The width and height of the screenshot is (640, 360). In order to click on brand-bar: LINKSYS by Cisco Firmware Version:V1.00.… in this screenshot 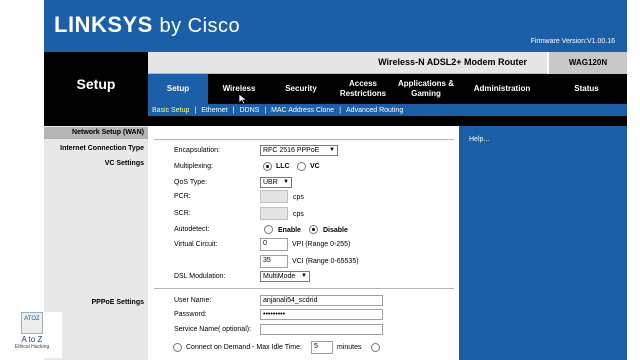, I will do `click(335, 26)`.